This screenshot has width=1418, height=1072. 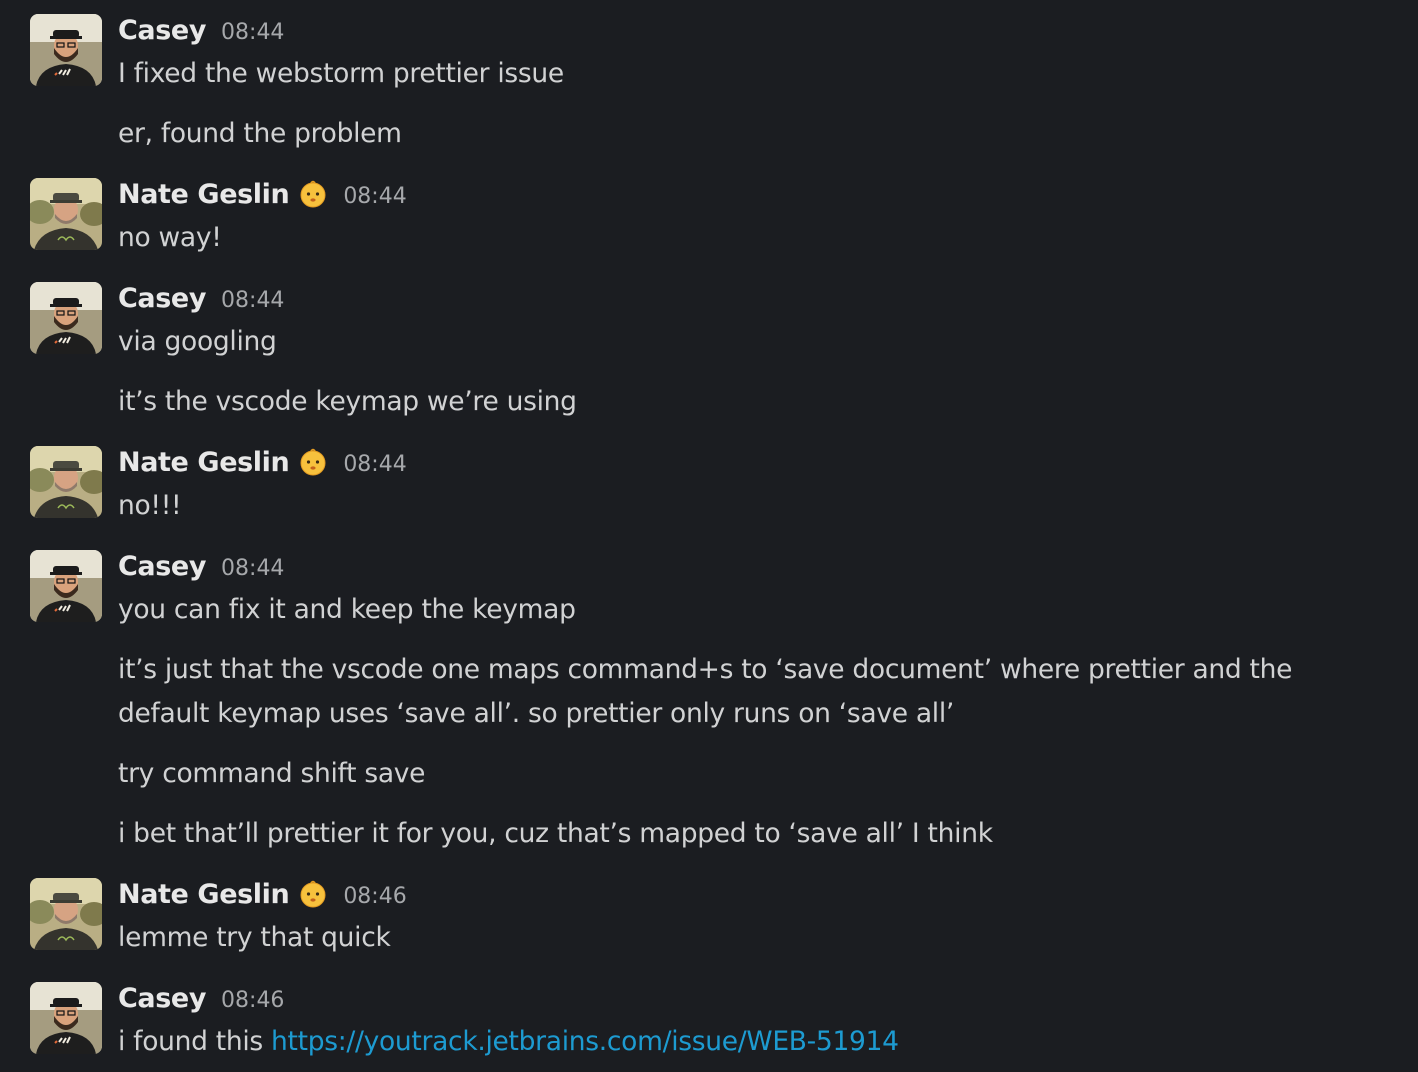 I want to click on message-text: via googling, so click(x=197, y=341).